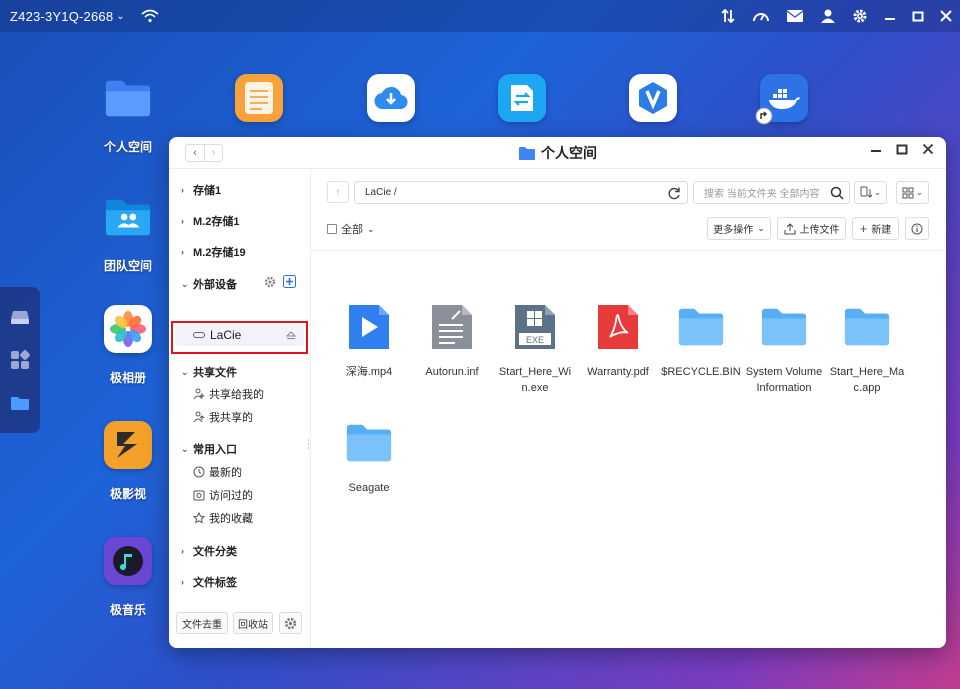  I want to click on search-placeholder: 搜索 当前文件夹 全部内容, so click(762, 194).